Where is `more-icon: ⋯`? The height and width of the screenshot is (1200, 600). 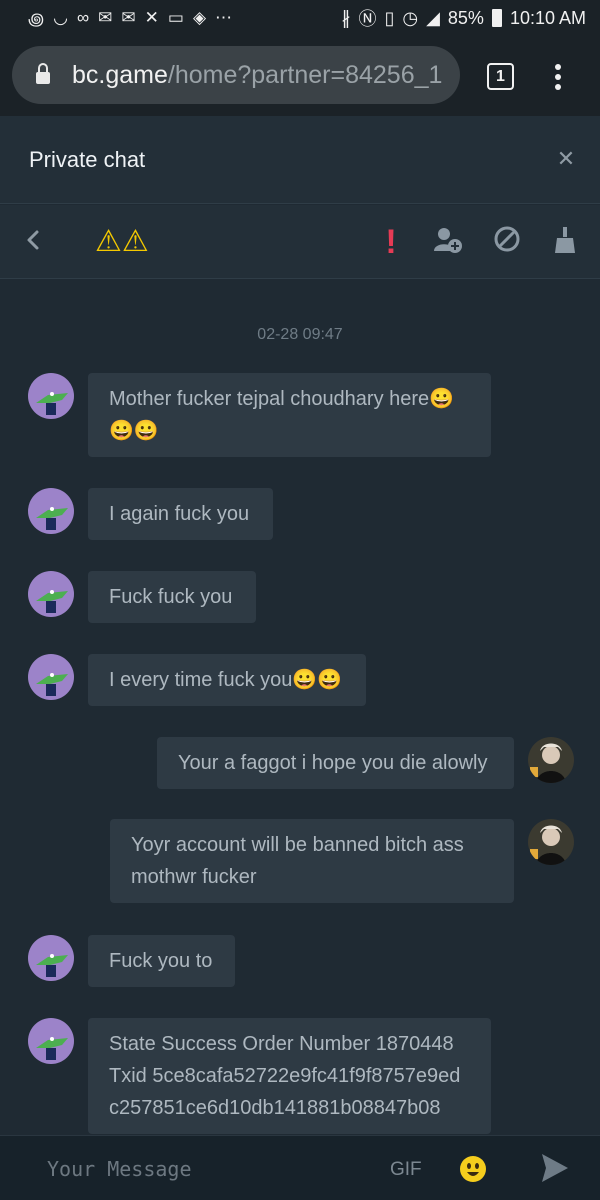 more-icon: ⋯ is located at coordinates (224, 17).